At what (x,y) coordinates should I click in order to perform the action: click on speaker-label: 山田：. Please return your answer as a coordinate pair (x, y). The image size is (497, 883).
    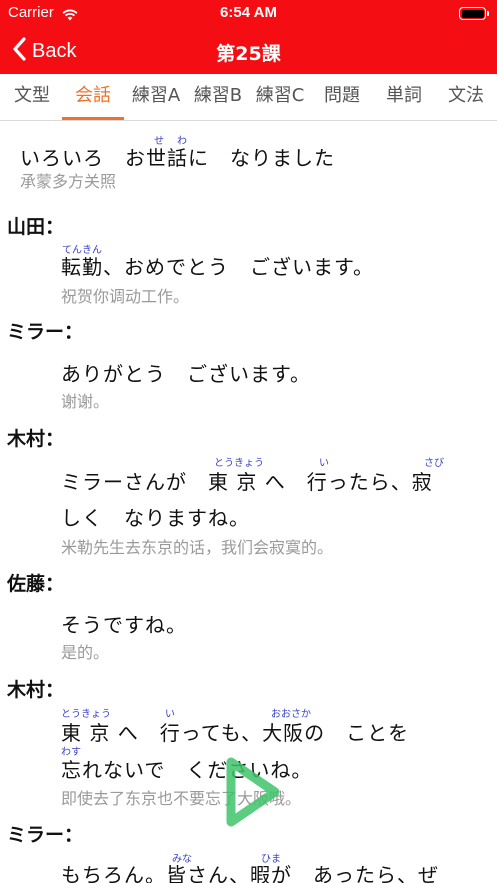
    Looking at the image, I should click on (36, 227).